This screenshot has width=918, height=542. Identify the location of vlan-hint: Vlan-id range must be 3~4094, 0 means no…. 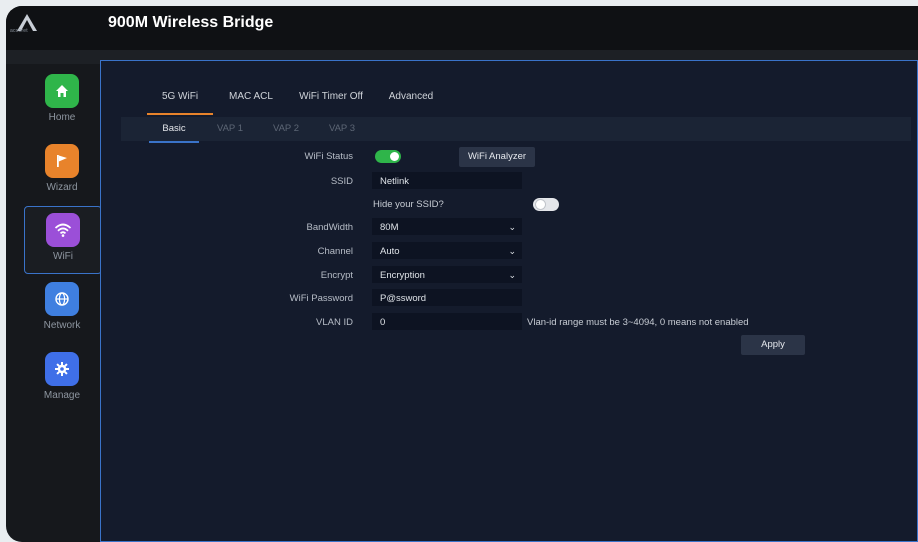
(638, 322).